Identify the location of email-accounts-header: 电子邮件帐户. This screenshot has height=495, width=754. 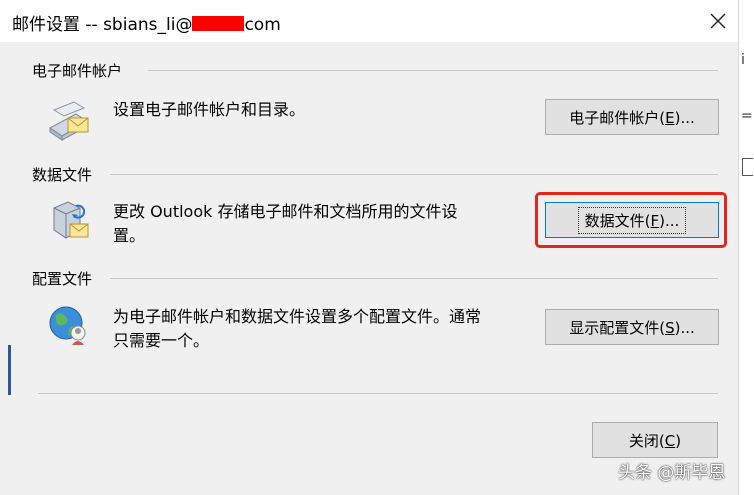
(77, 71).